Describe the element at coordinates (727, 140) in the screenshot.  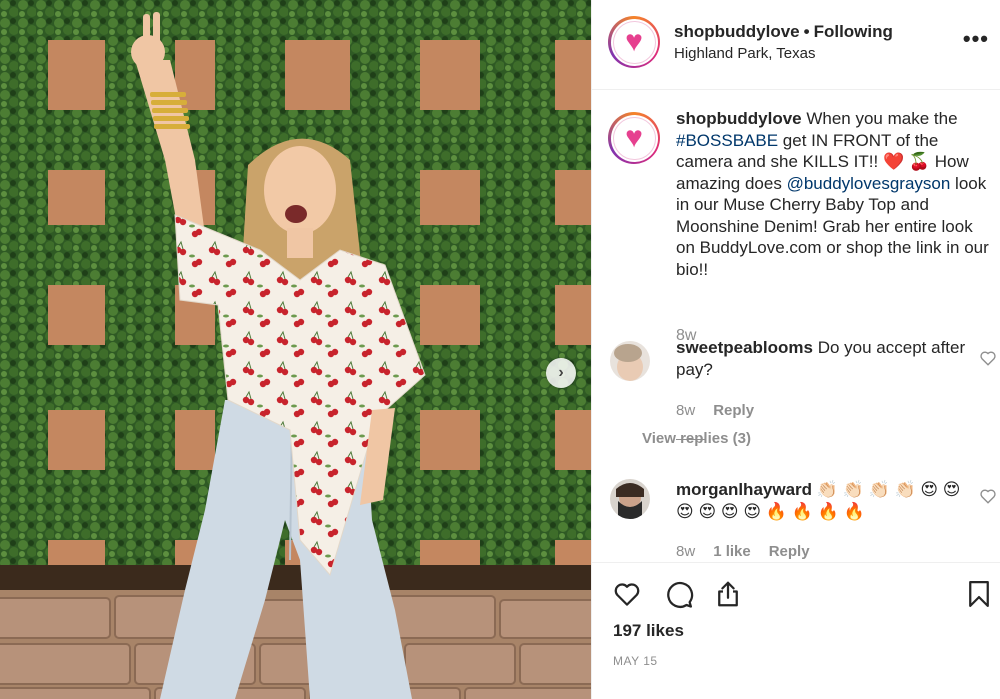
I see `hashtag-link: #BOSSBABE` at that location.